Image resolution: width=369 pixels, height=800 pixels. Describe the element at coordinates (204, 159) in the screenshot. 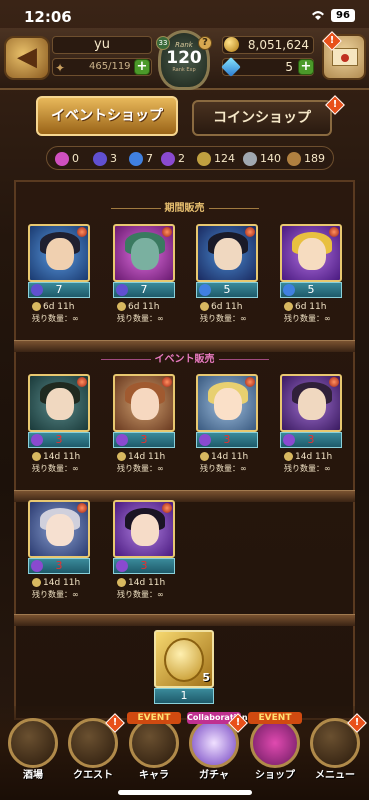

I see `gold-medal-icon` at that location.